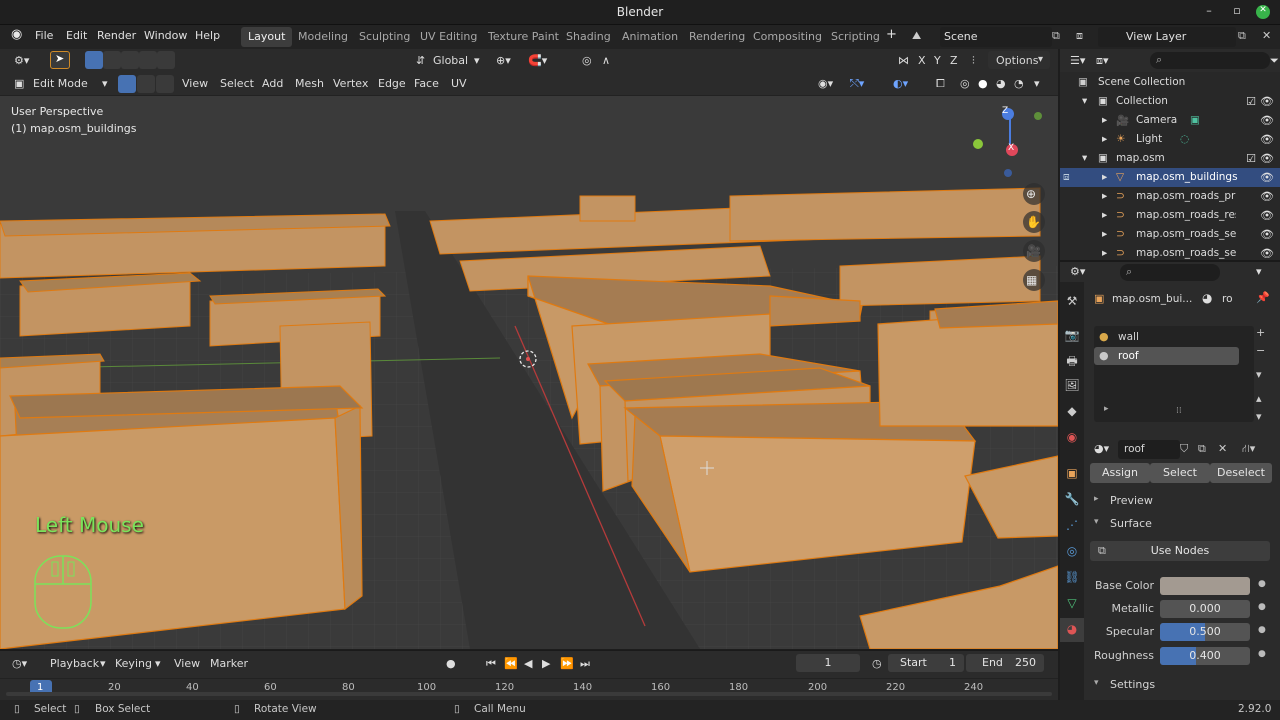 This screenshot has width=1280, height=720. What do you see at coordinates (1084, 158) in the screenshot?
I see `expand-arrow-icon: ▾` at bounding box center [1084, 158].